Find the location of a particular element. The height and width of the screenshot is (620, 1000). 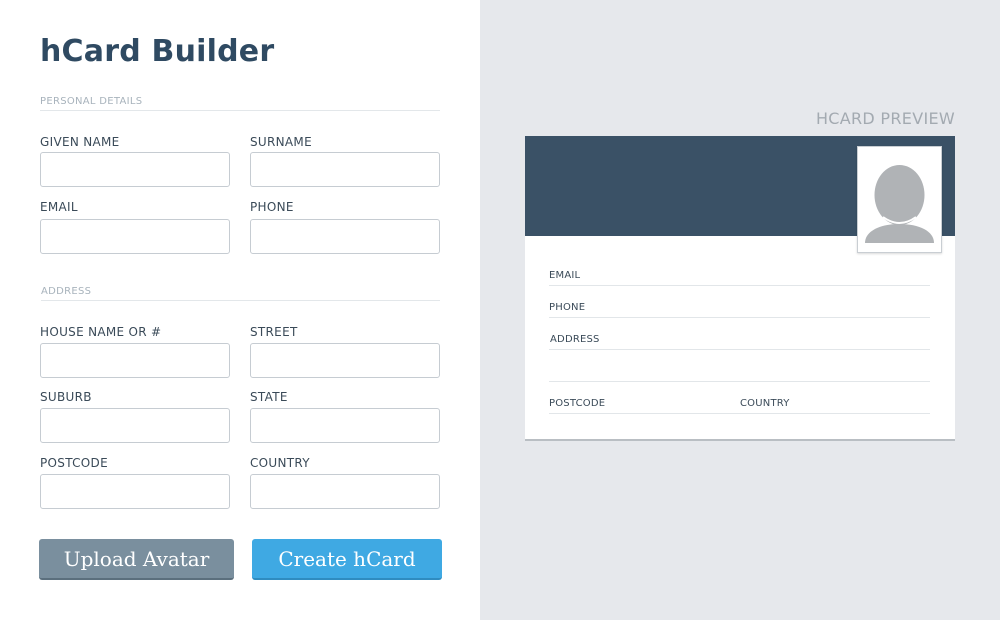

email-label: EMAIL is located at coordinates (59, 207).